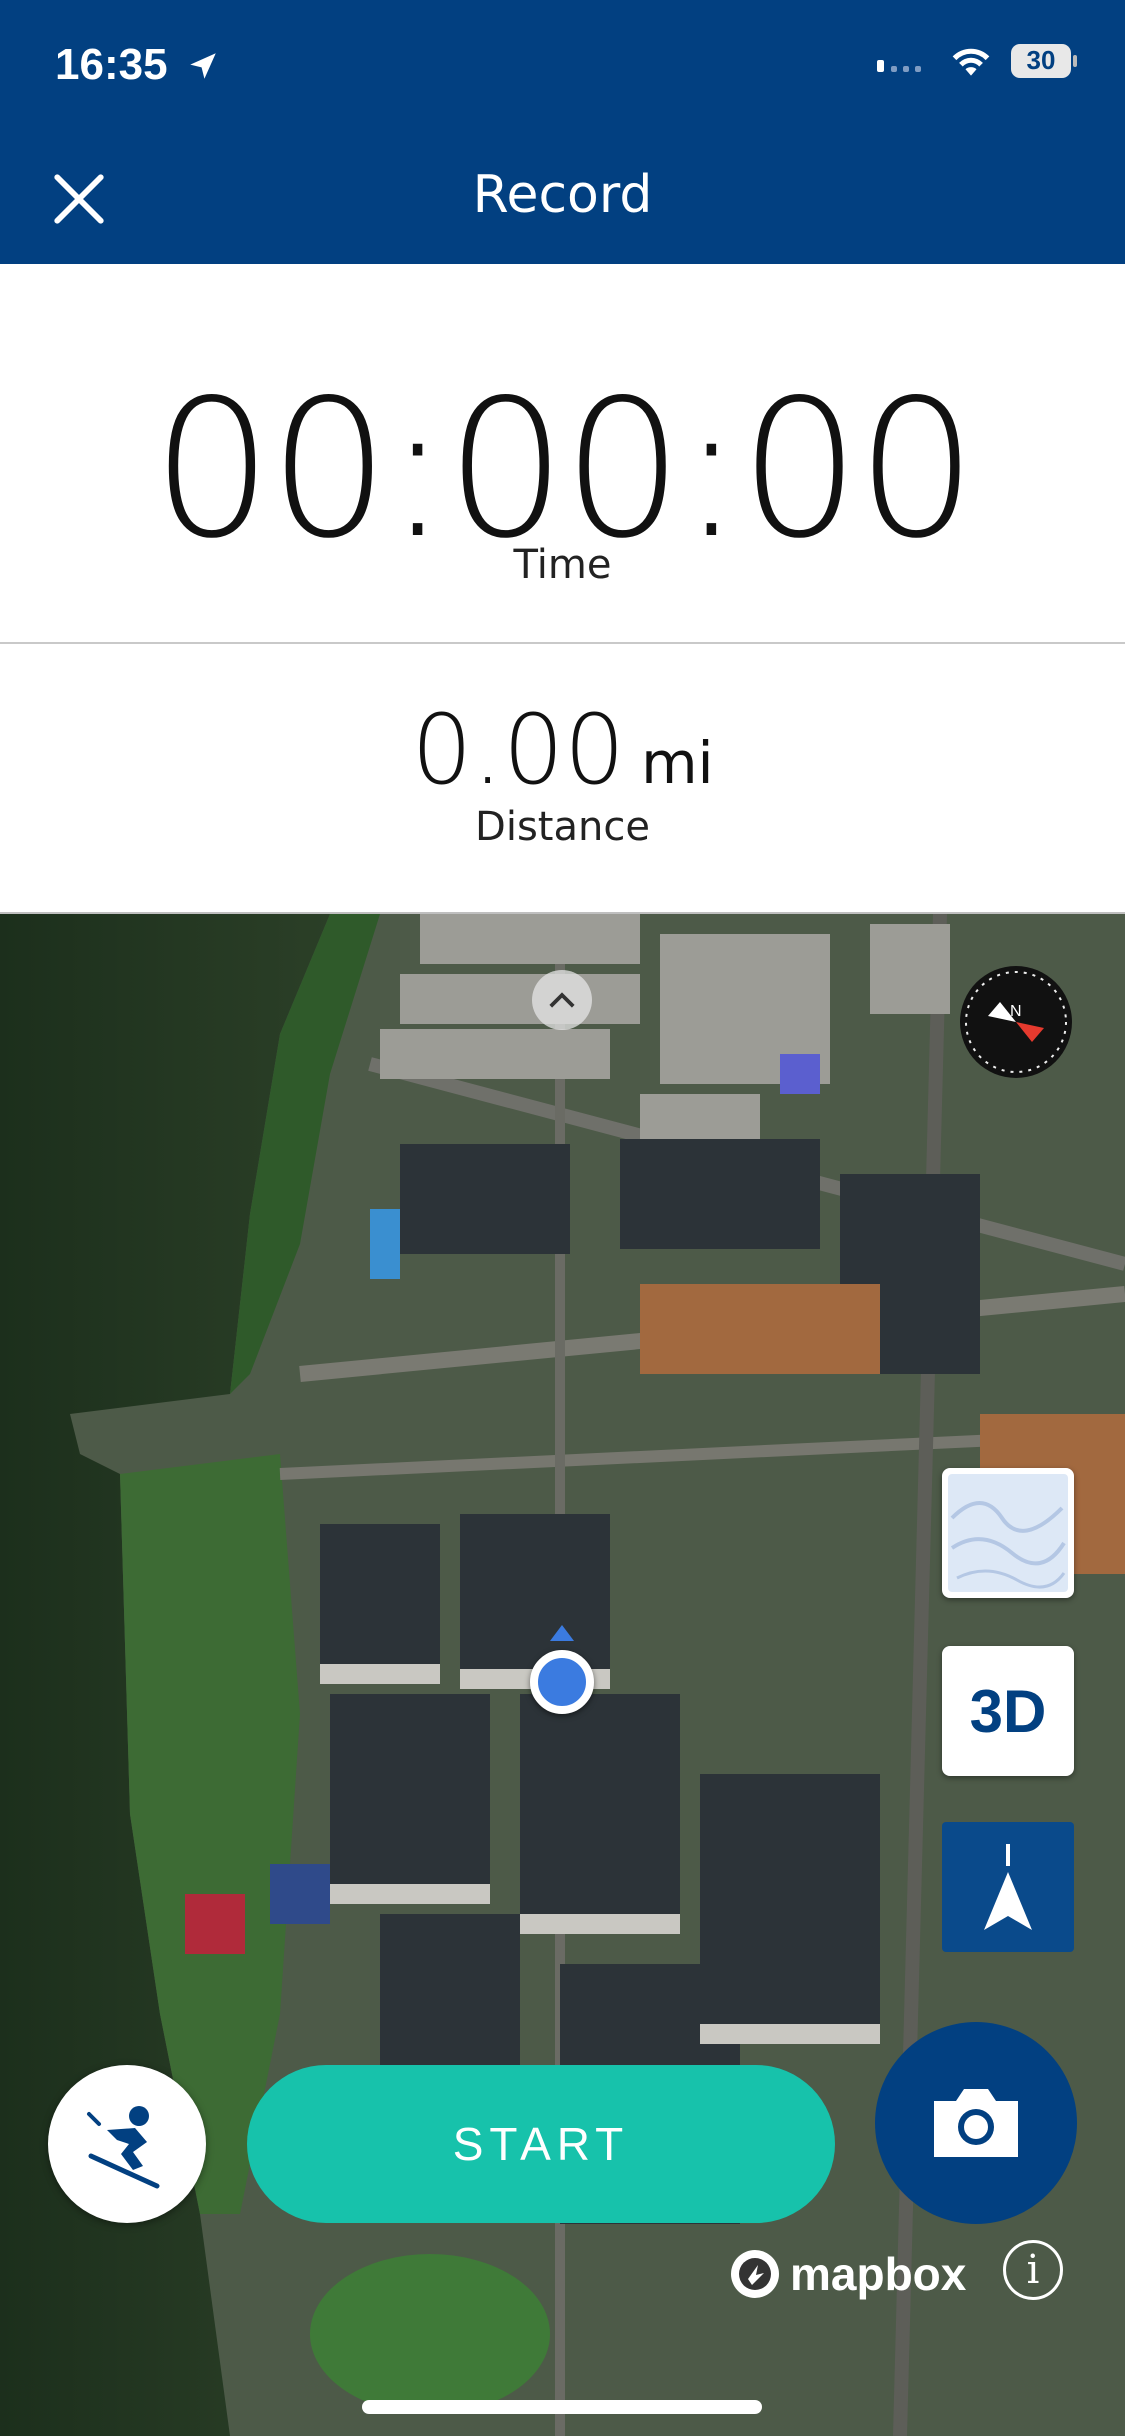 The height and width of the screenshot is (2436, 1125). What do you see at coordinates (562, 132) in the screenshot?
I see `app-header: 16:35 30 Record` at bounding box center [562, 132].